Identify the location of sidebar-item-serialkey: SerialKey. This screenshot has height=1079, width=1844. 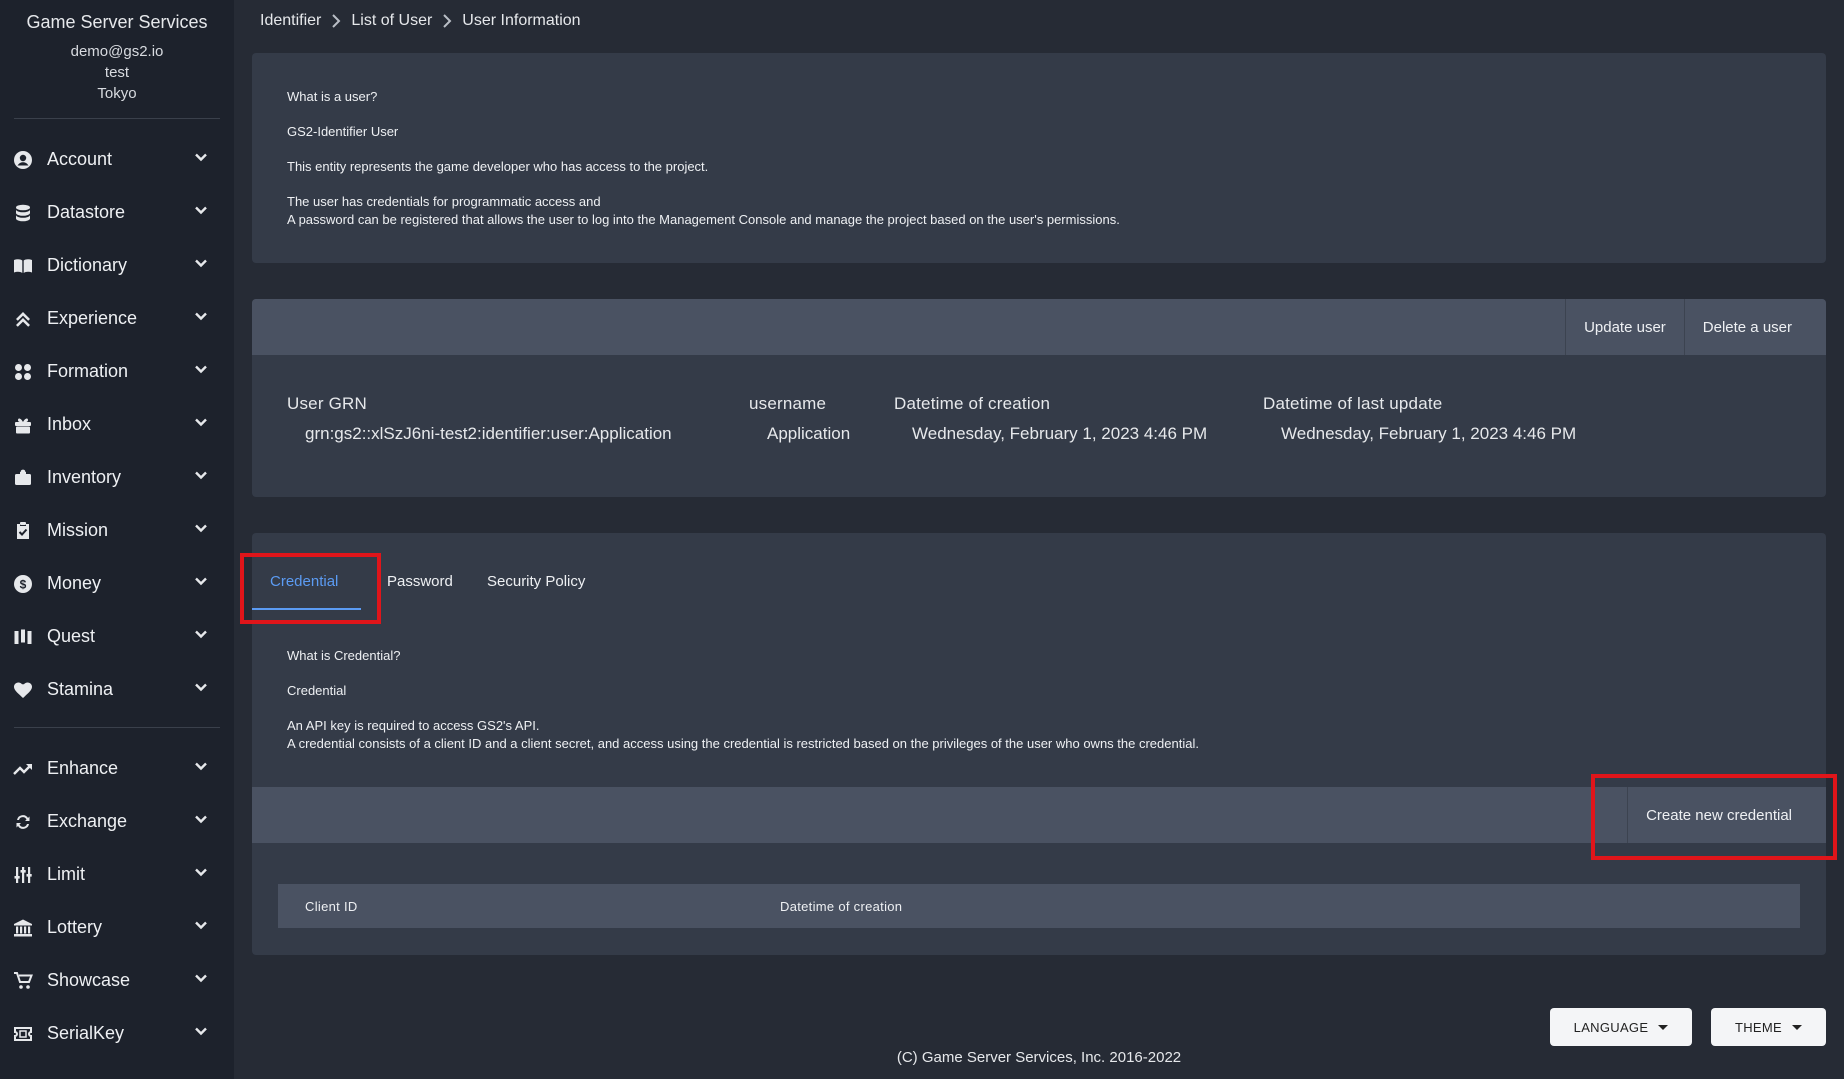
(117, 1033).